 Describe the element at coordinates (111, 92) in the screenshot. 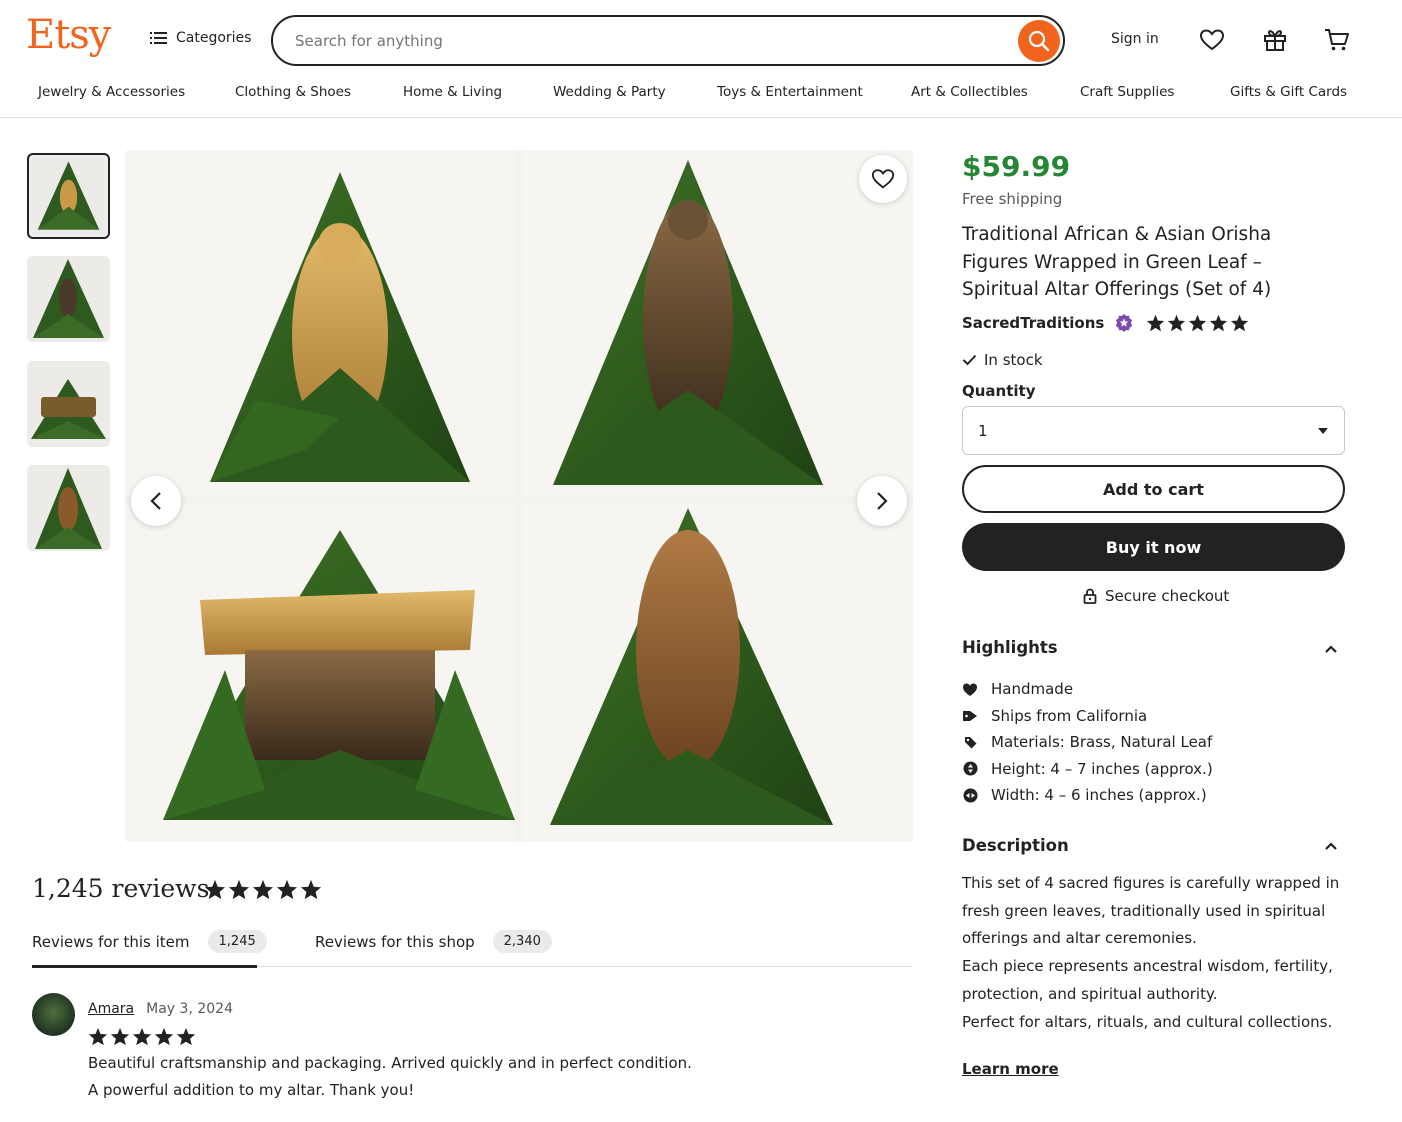

I see `nav-jewelry: Jewelry & Accessories` at that location.